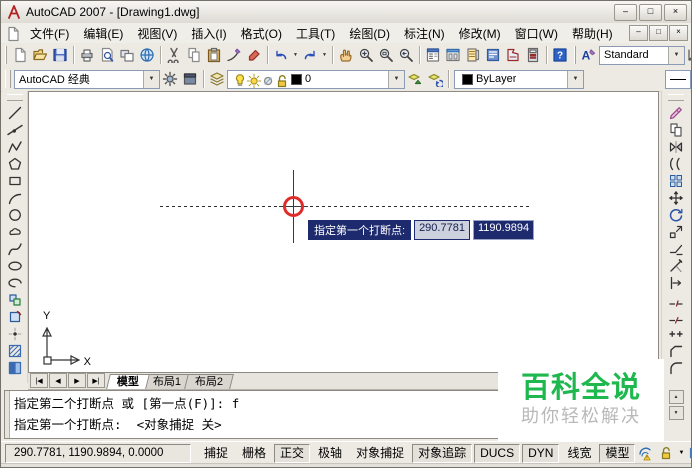 The width and height of the screenshot is (692, 468). What do you see at coordinates (234, 55) in the screenshot?
I see `match-properties-button` at bounding box center [234, 55].